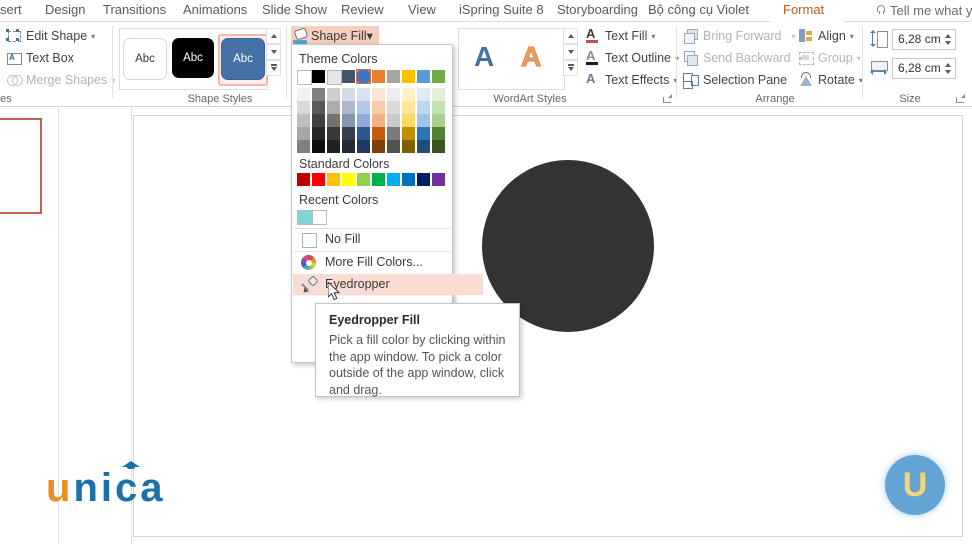 Image resolution: width=972 pixels, height=544 pixels. Describe the element at coordinates (484, 57) in the screenshot. I see `wordart-style-blue: A` at that location.